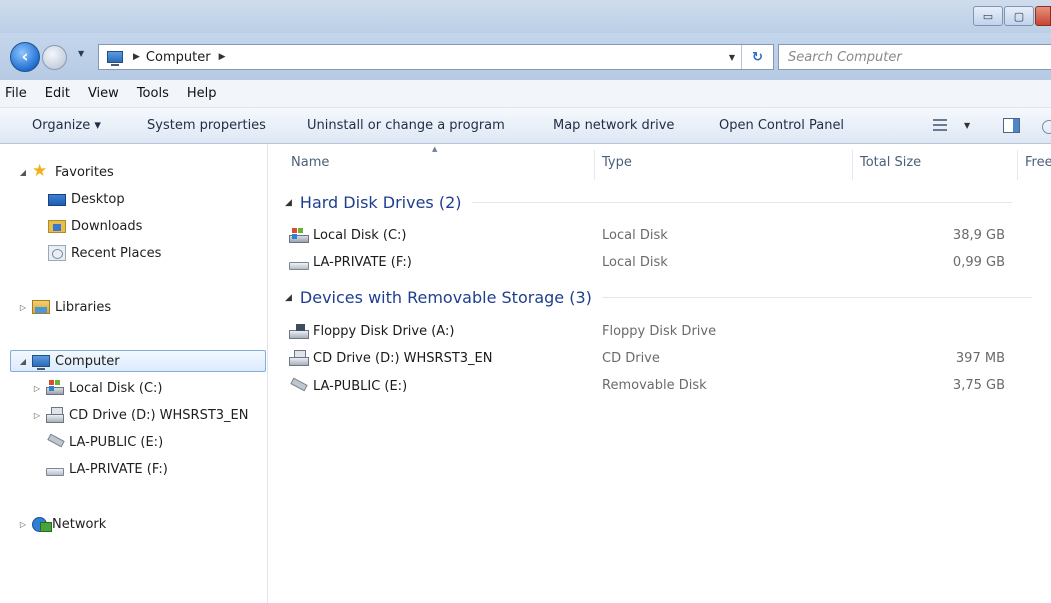 This screenshot has width=1051, height=603. I want to click on item-name: Local Disk (C:), so click(360, 235).